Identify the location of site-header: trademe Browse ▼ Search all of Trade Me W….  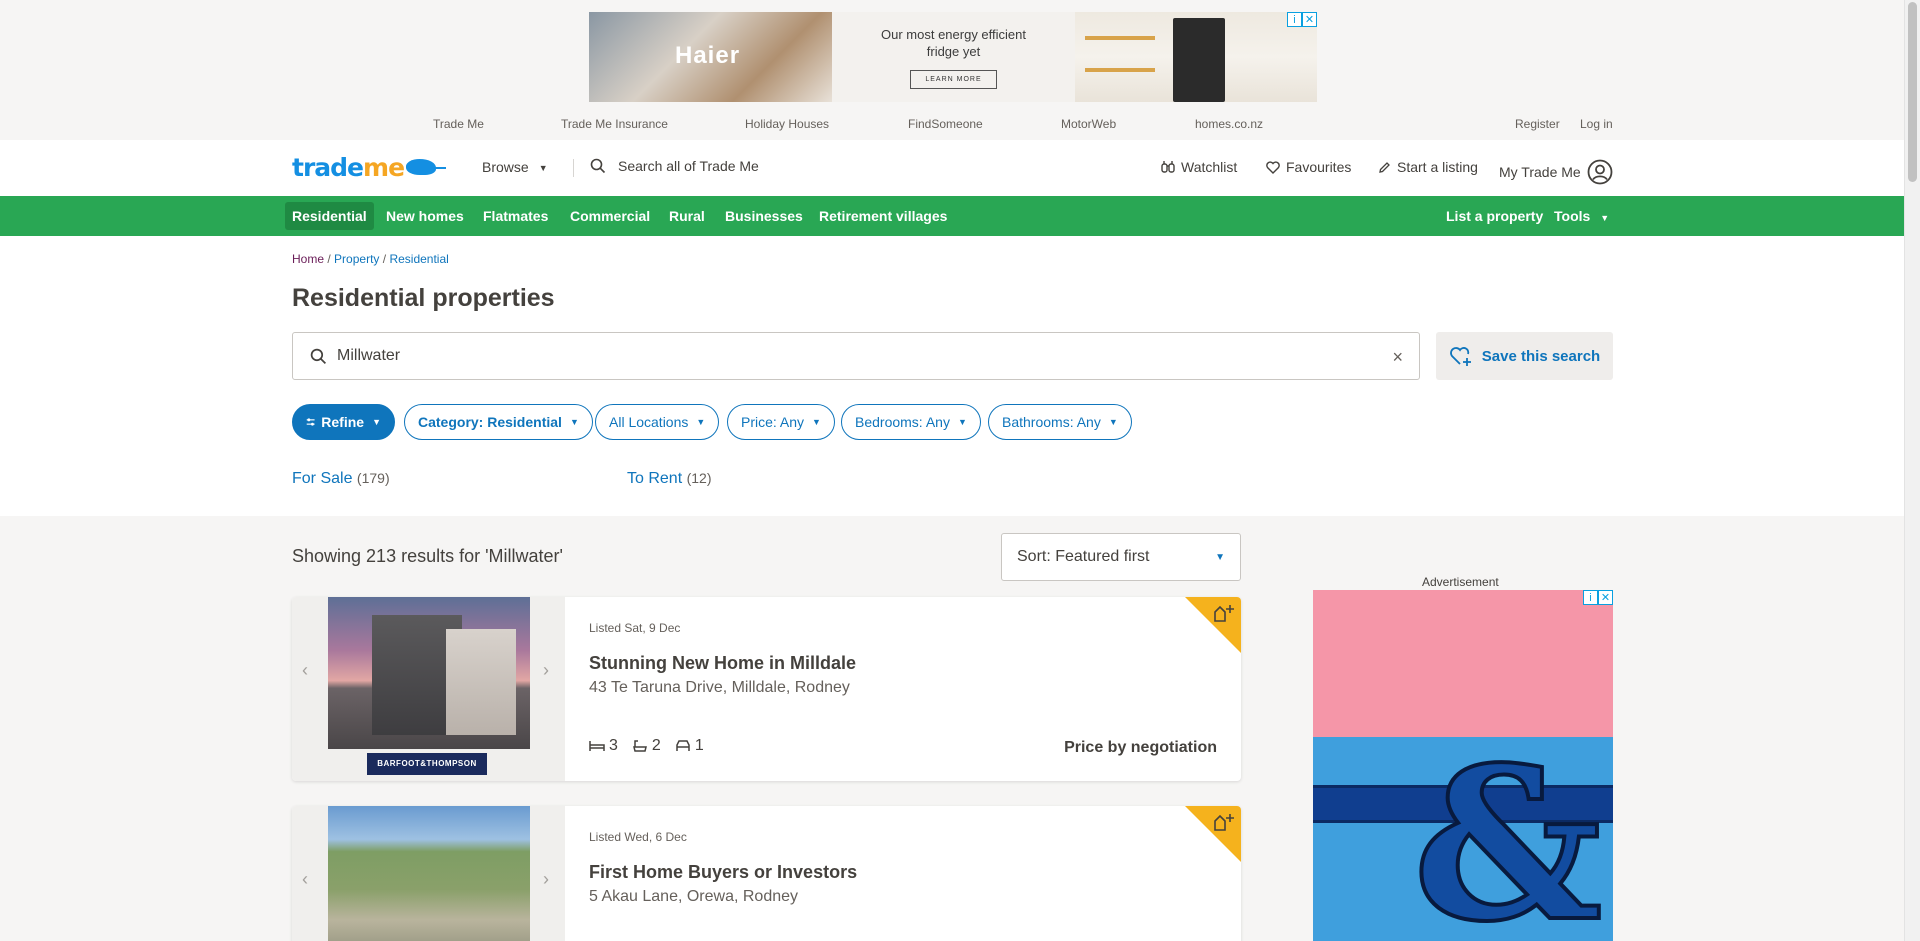
(952, 168).